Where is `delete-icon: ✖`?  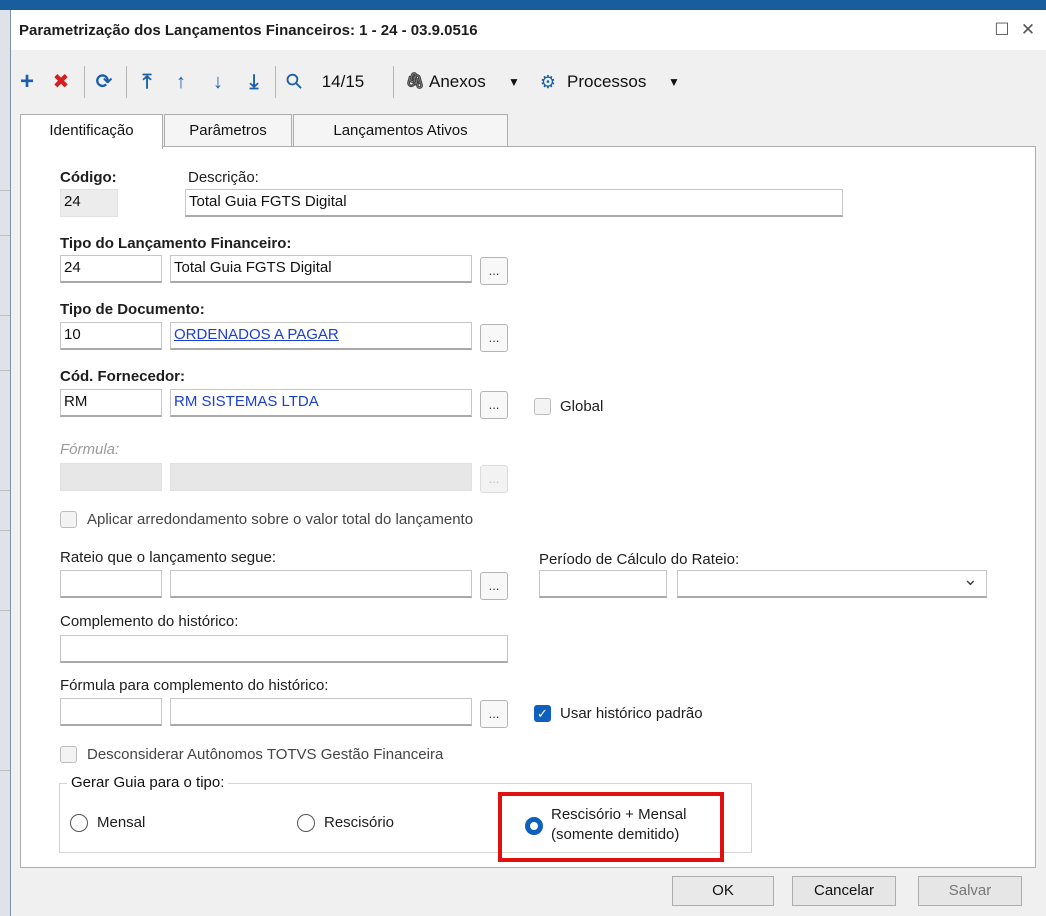 delete-icon: ✖ is located at coordinates (61, 82).